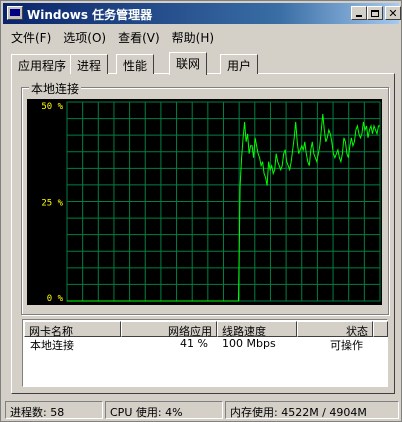 The image size is (402, 422). What do you see at coordinates (42, 64) in the screenshot?
I see `tab-applications: 应用程序` at bounding box center [42, 64].